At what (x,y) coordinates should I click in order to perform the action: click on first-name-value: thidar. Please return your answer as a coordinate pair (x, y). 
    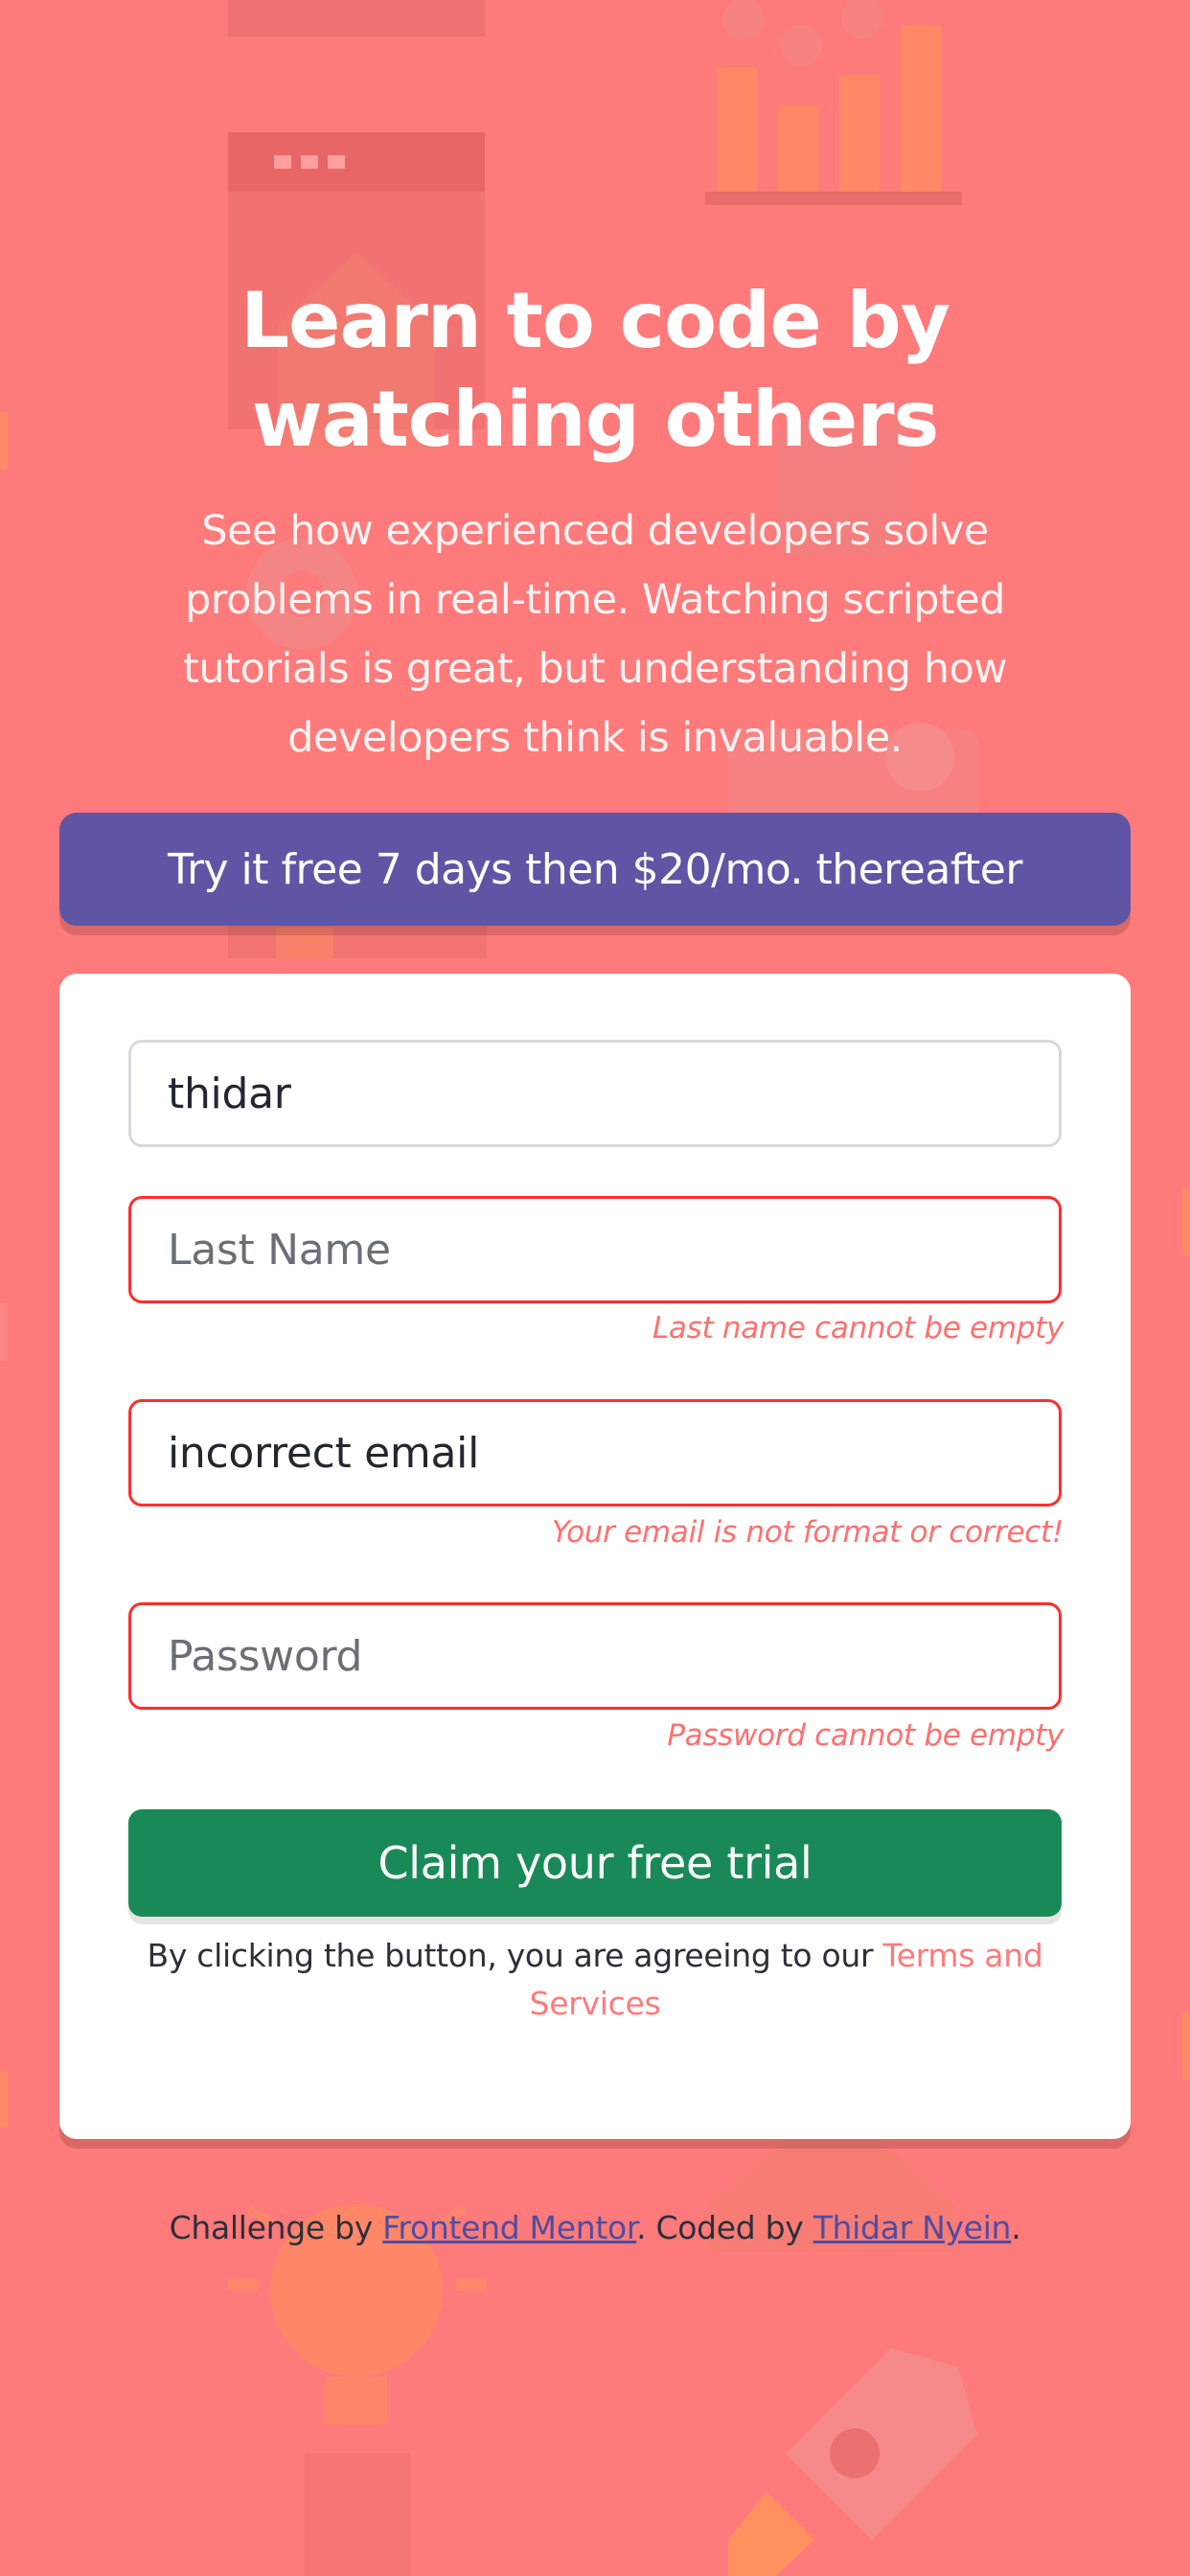
    Looking at the image, I should click on (230, 1093).